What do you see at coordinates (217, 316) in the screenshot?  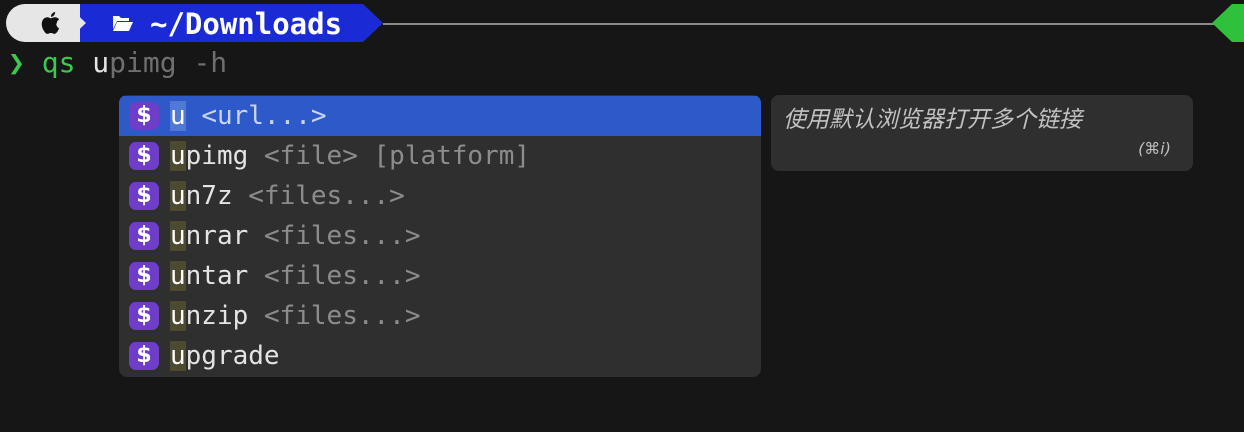 I see `completion-rest: nzip` at bounding box center [217, 316].